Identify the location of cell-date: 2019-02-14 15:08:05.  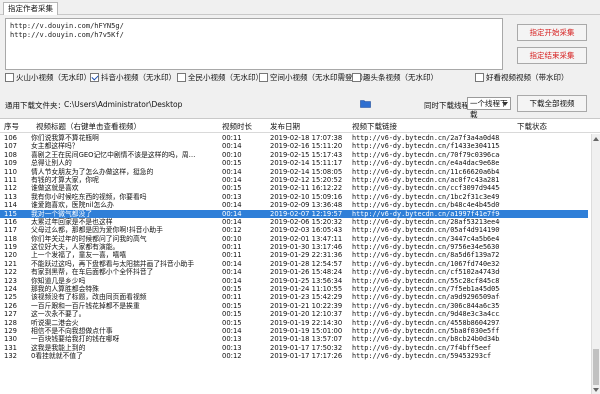
(306, 171).